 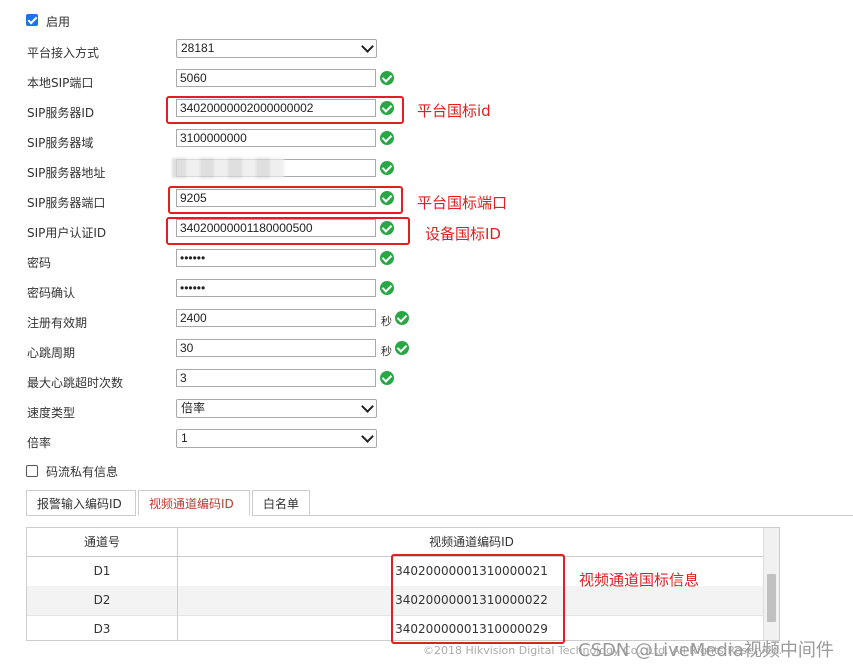 I want to click on table-scrollbar, so click(x=771, y=584).